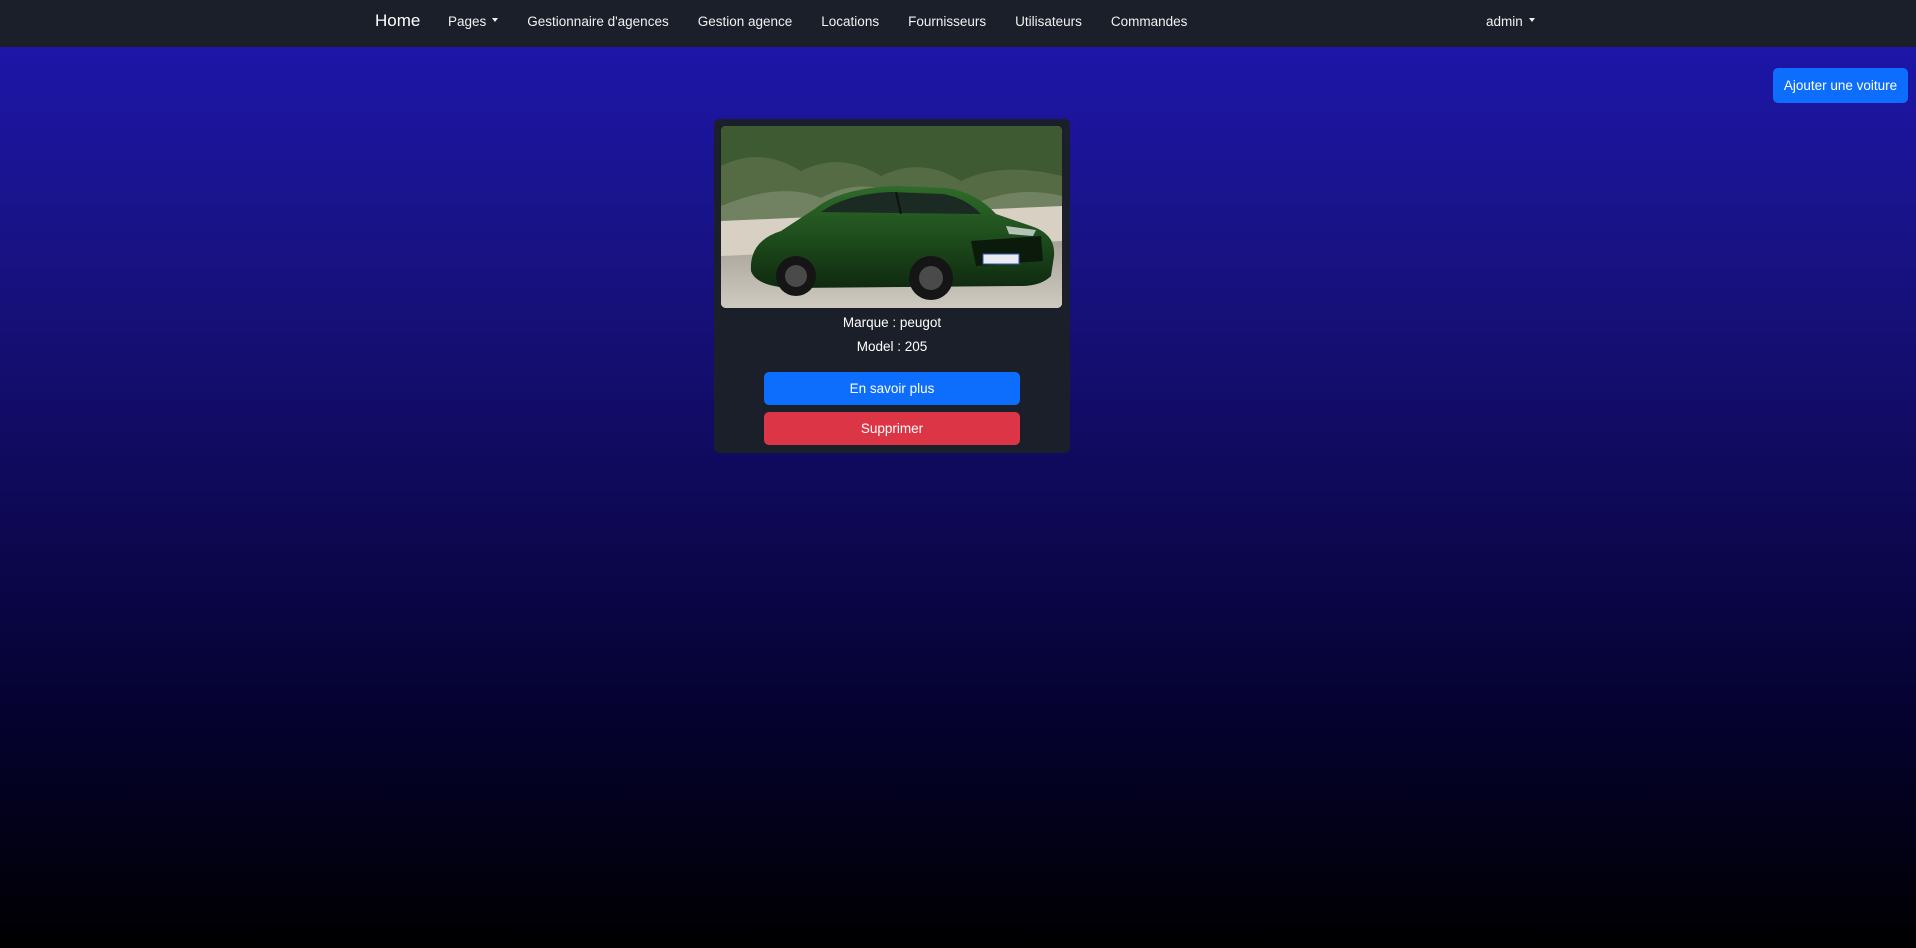 Image resolution: width=1916 pixels, height=948 pixels. What do you see at coordinates (1149, 21) in the screenshot?
I see `nav-link-commandes: Commandes` at bounding box center [1149, 21].